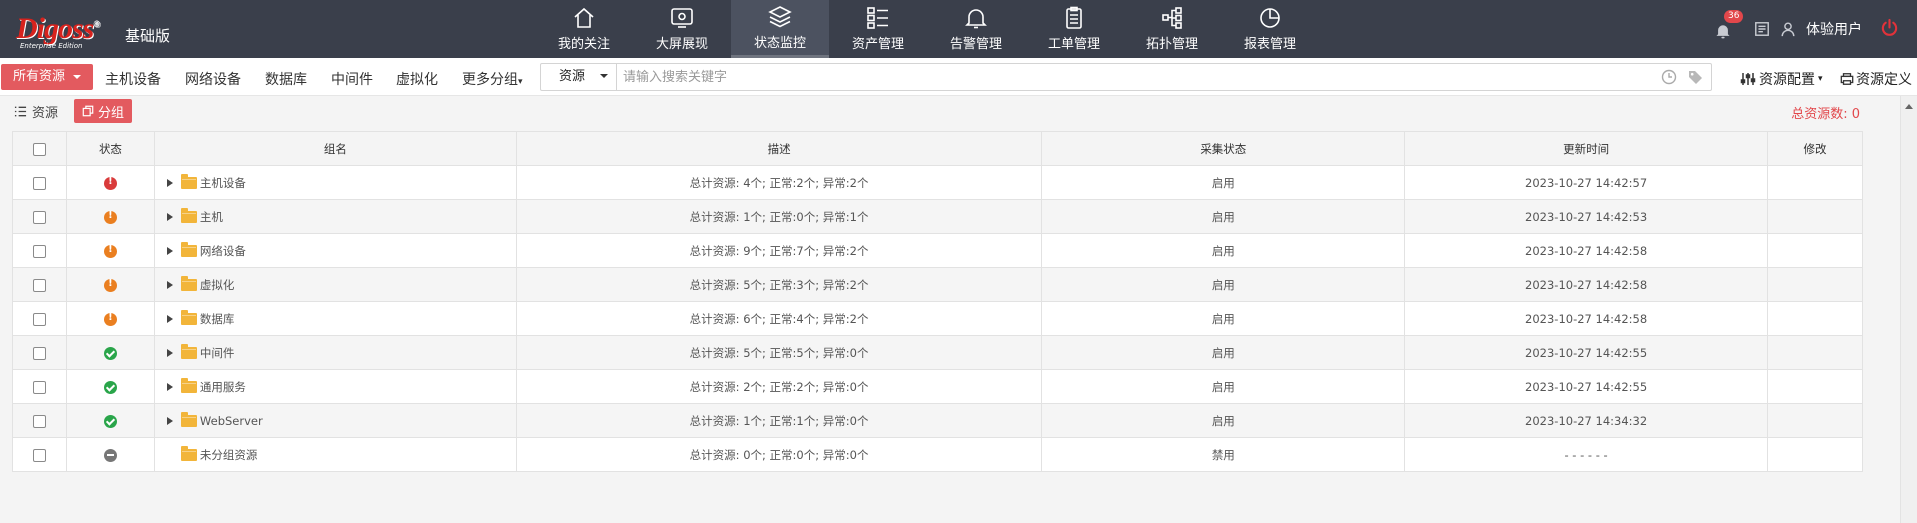 This screenshot has width=1917, height=523. Describe the element at coordinates (229, 455) in the screenshot. I see `group-name: 未分组资源` at that location.